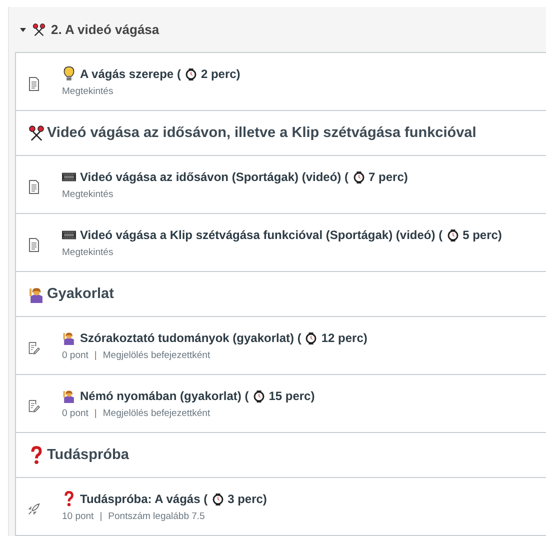 The width and height of the screenshot is (546, 536). I want to click on item-title-link: Tudáspróba: A vágás (, so click(144, 499).